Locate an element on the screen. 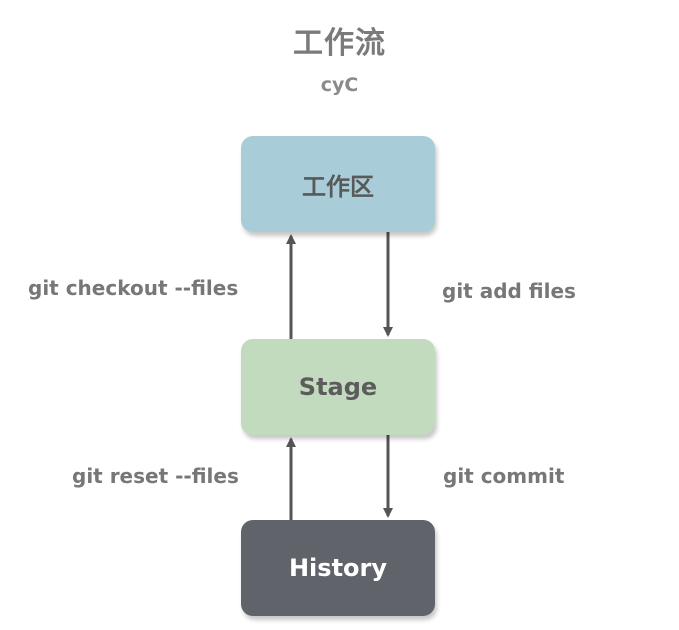 The image size is (679, 630). working-directory-node: 工作区 is located at coordinates (338, 184).